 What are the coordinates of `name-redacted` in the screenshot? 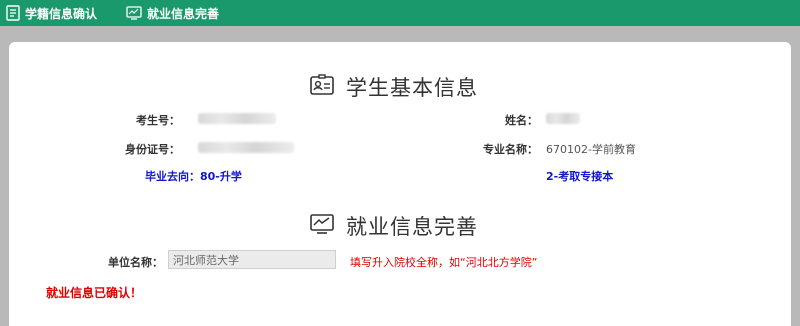 It's located at (563, 118).